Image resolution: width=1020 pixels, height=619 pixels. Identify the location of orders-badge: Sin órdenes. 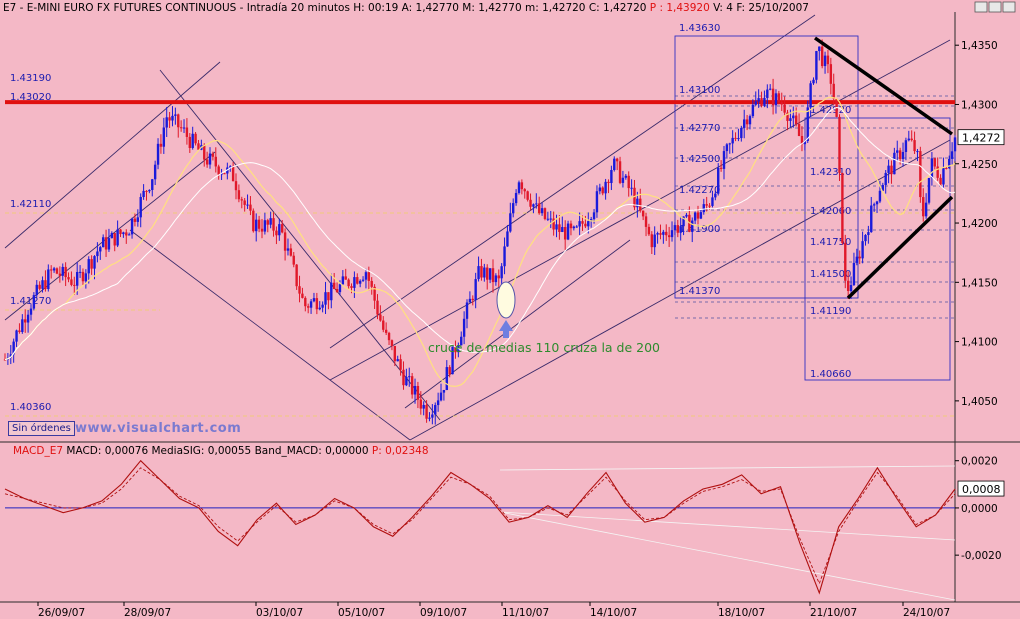
(41, 428).